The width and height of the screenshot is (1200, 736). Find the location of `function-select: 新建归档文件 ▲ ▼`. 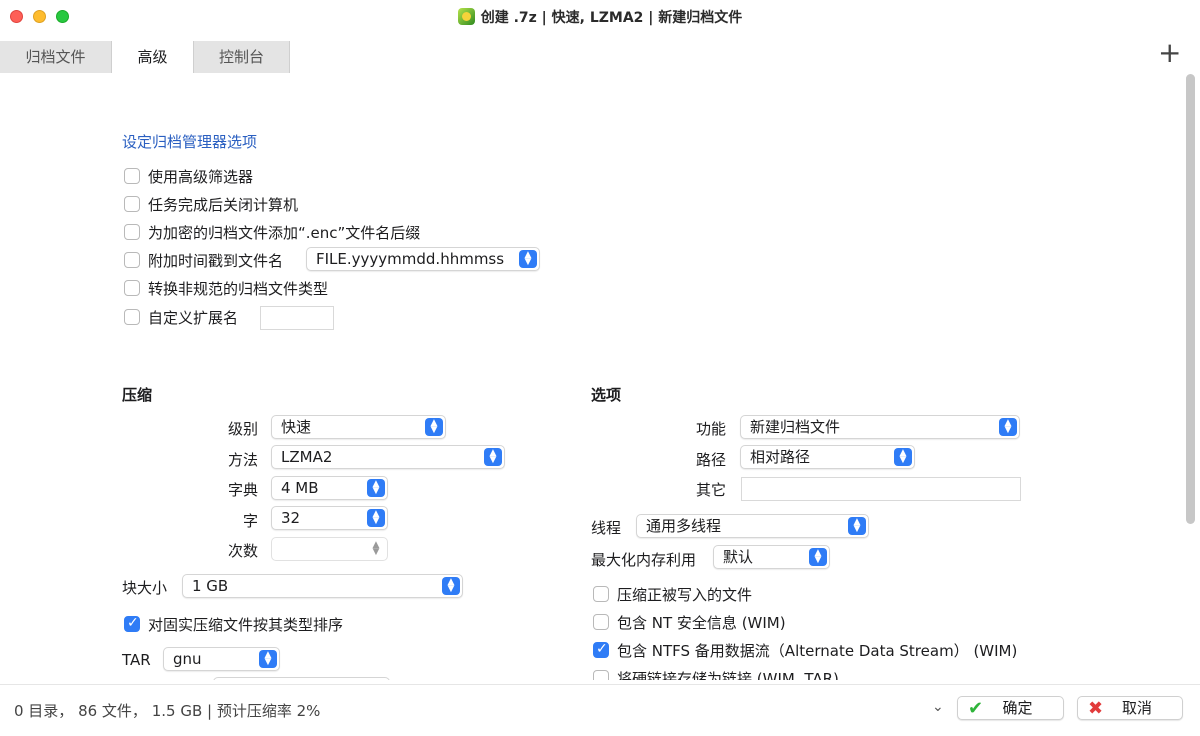

function-select: 新建归档文件 ▲ ▼ is located at coordinates (880, 427).